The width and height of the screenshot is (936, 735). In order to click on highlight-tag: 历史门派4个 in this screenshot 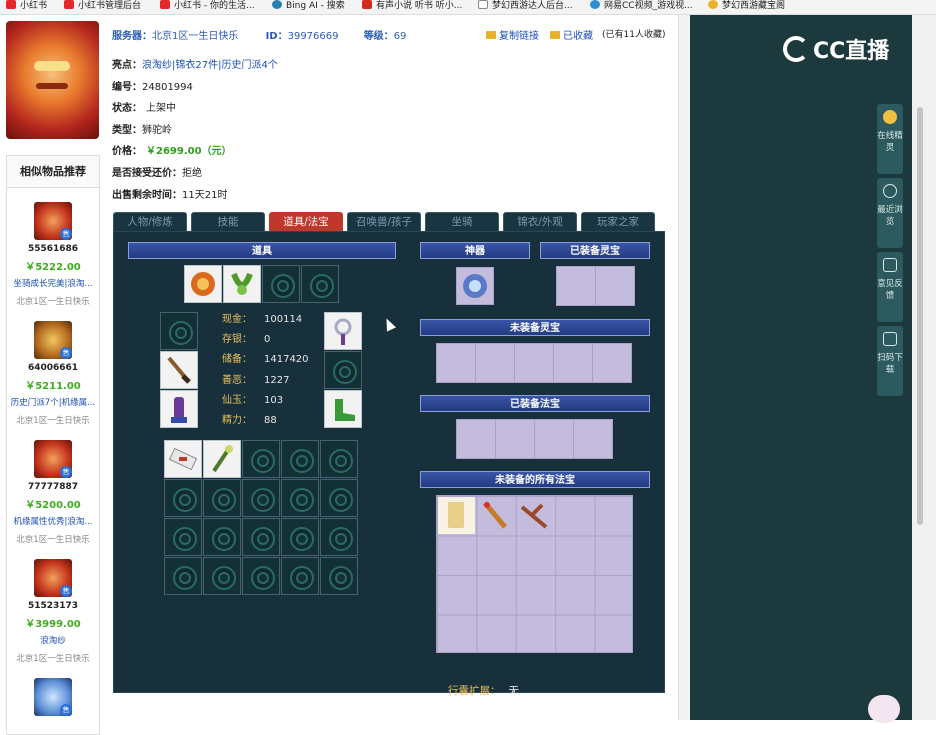, I will do `click(249, 65)`.